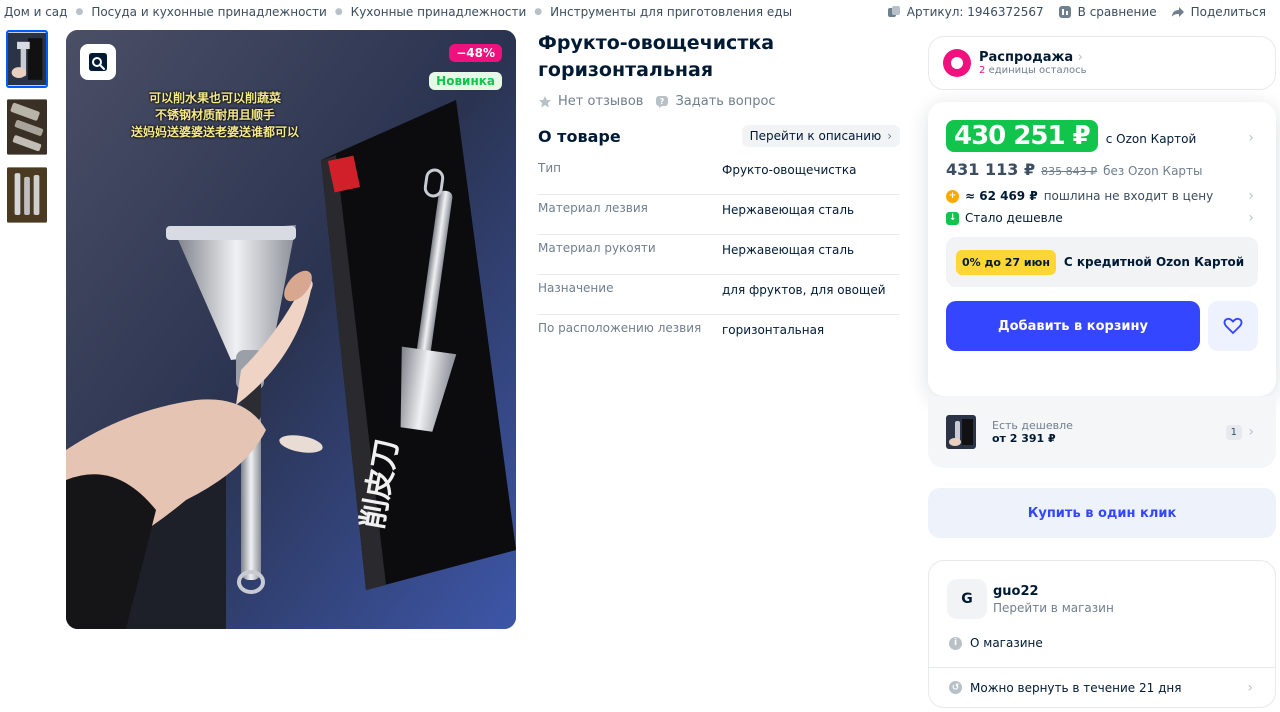  I want to click on camera-search-icon, so click(98, 62).